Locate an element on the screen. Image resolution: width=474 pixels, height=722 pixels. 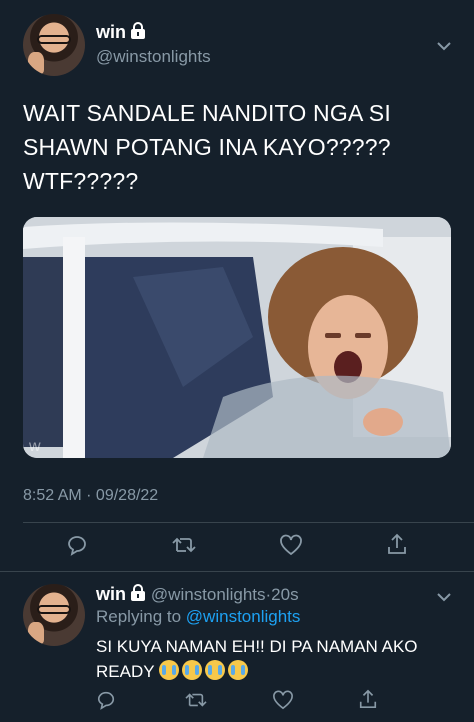
avatar is located at coordinates (54, 45).